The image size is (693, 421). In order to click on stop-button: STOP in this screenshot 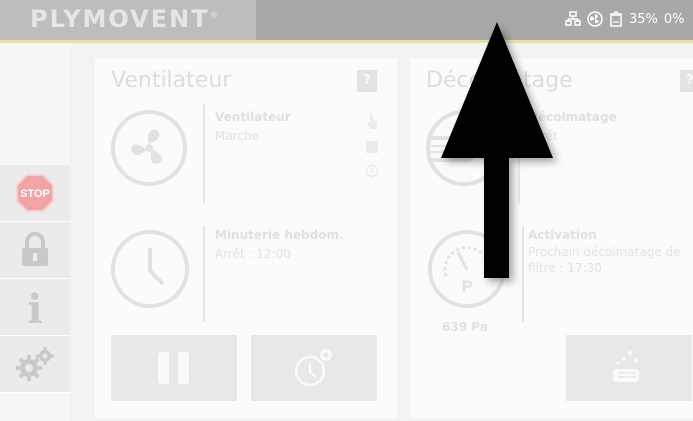, I will do `click(35, 193)`.